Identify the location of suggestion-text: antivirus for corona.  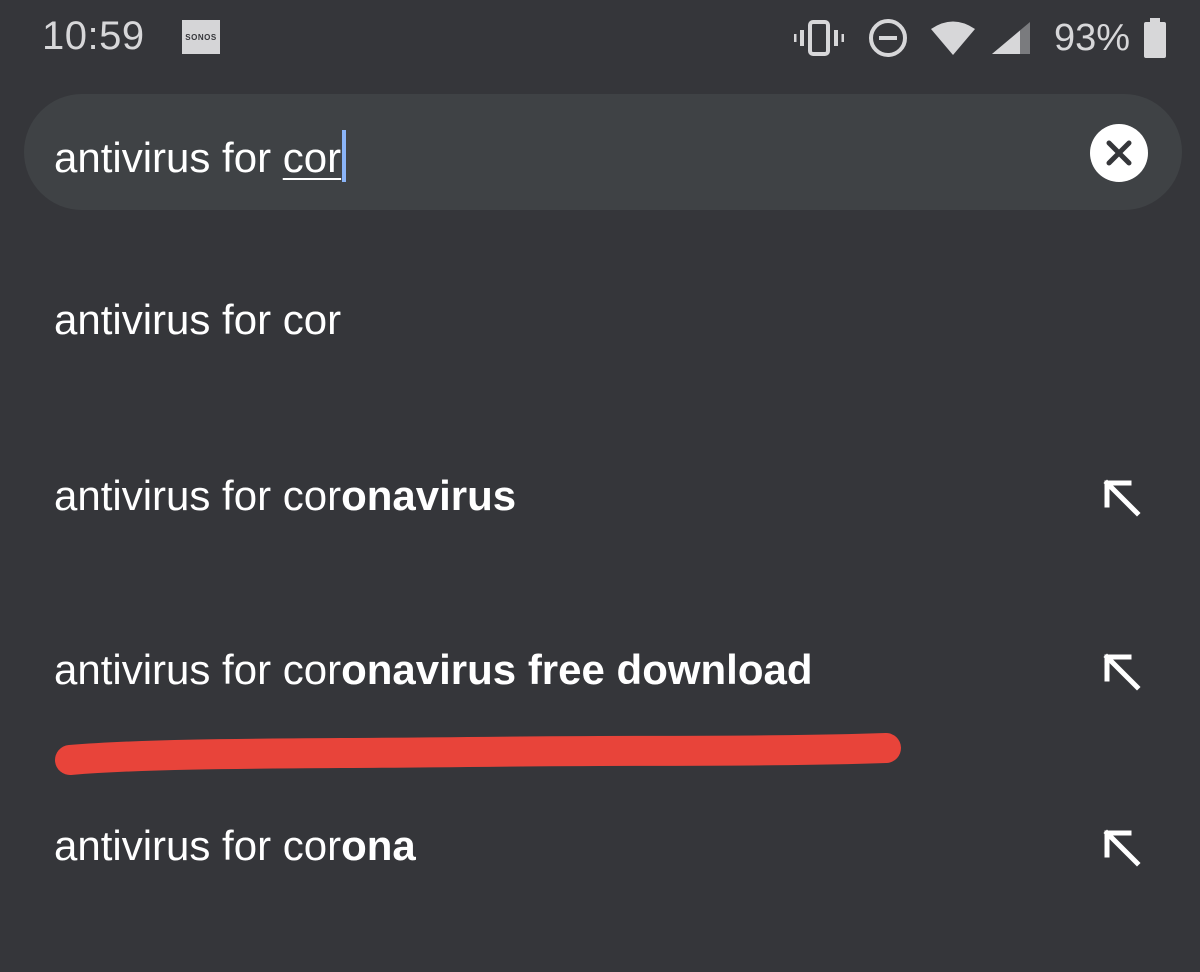
(235, 846).